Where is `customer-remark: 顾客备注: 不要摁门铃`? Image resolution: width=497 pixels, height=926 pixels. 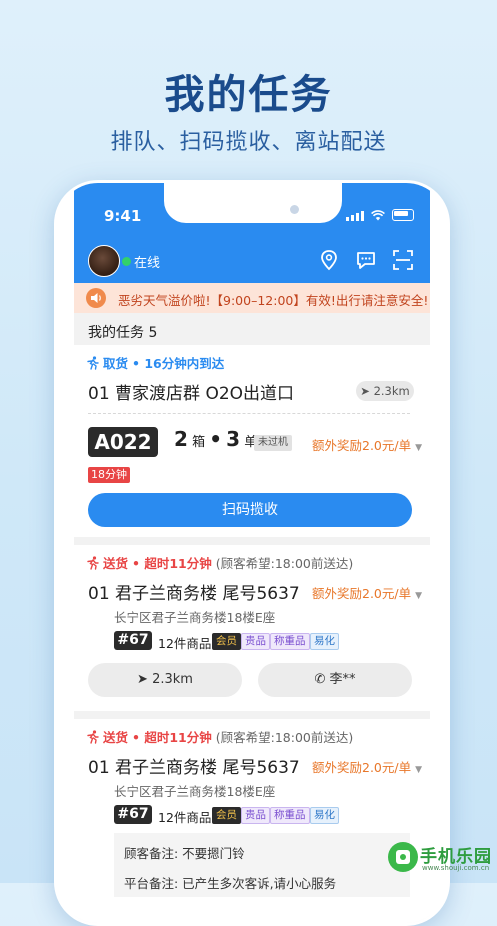
customer-remark: 顾客备注: 不要摁门铃 is located at coordinates (184, 853).